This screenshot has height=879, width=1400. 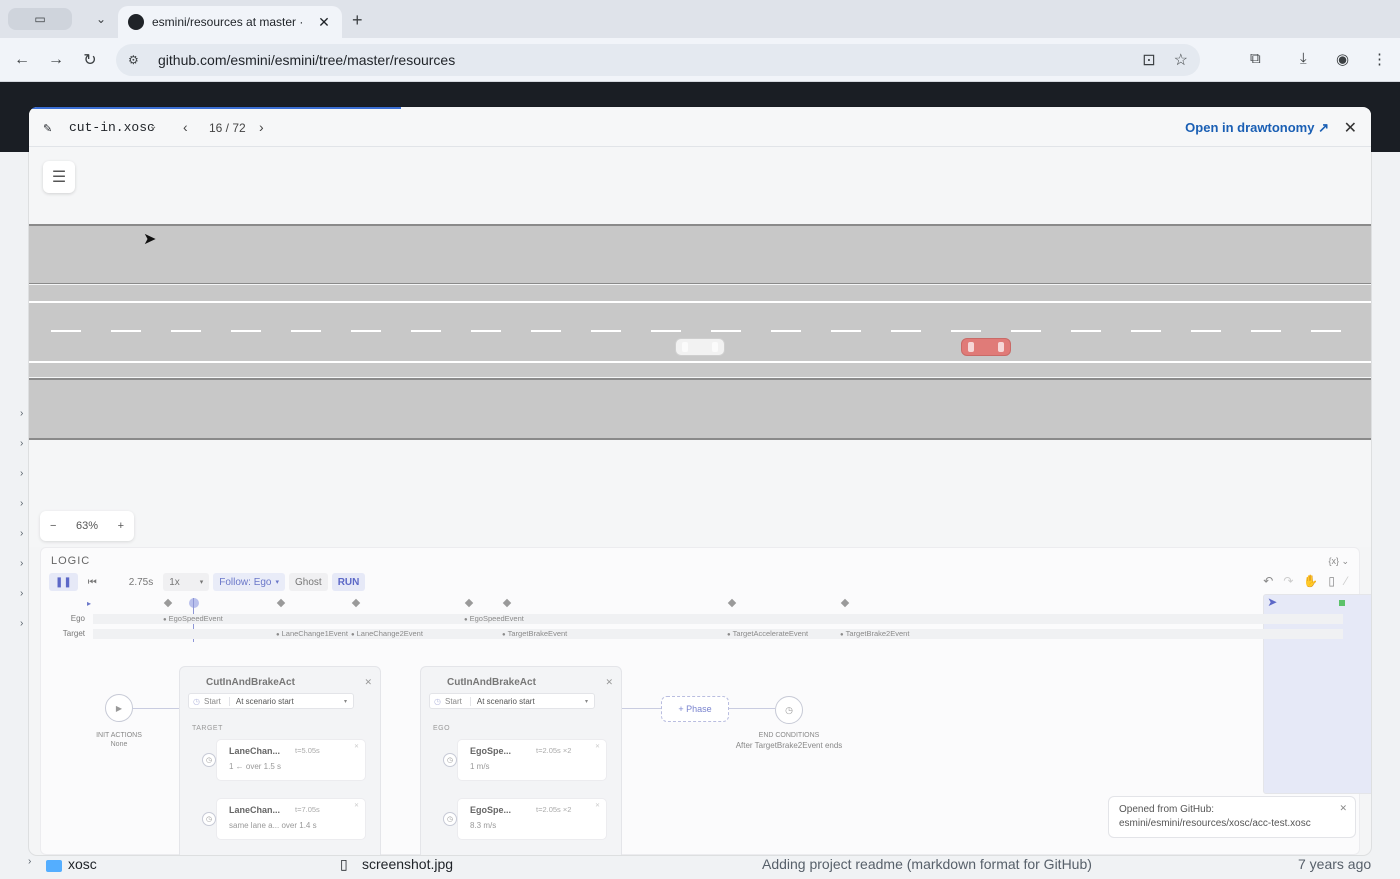 What do you see at coordinates (1331, 581) in the screenshot?
I see `device-icon: ▯` at bounding box center [1331, 581].